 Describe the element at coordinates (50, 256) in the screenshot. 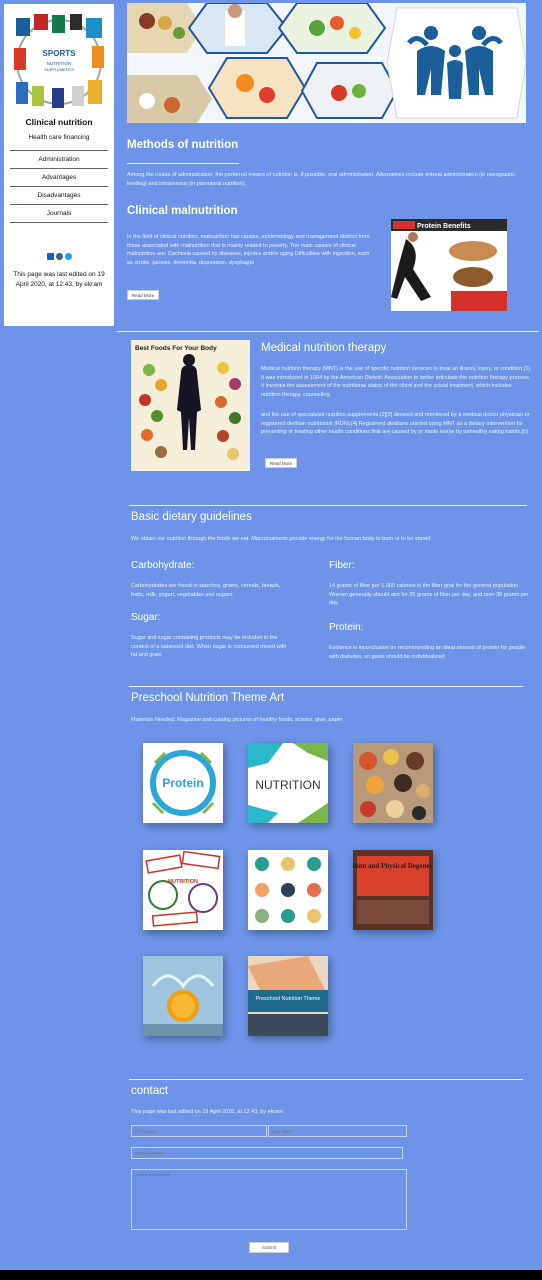

I see `linkedin-icon` at that location.